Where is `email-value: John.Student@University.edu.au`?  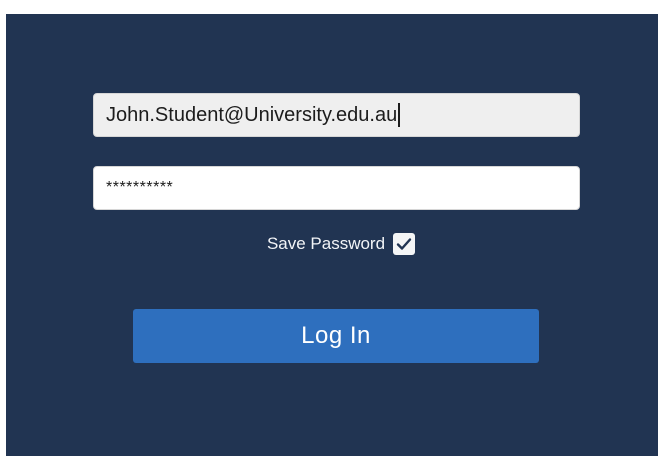 email-value: John.Student@University.edu.au is located at coordinates (252, 114).